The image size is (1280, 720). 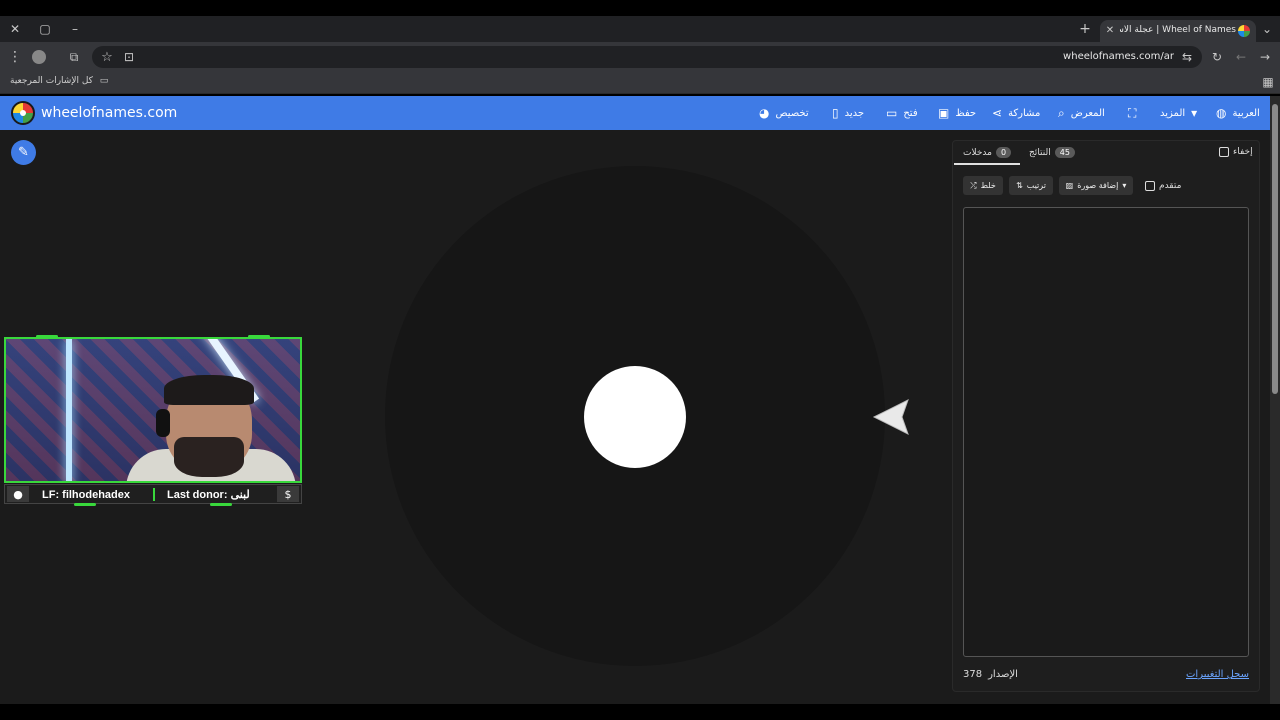 What do you see at coordinates (86, 494) in the screenshot?
I see `lf-text: LF: filhodehadex` at bounding box center [86, 494].